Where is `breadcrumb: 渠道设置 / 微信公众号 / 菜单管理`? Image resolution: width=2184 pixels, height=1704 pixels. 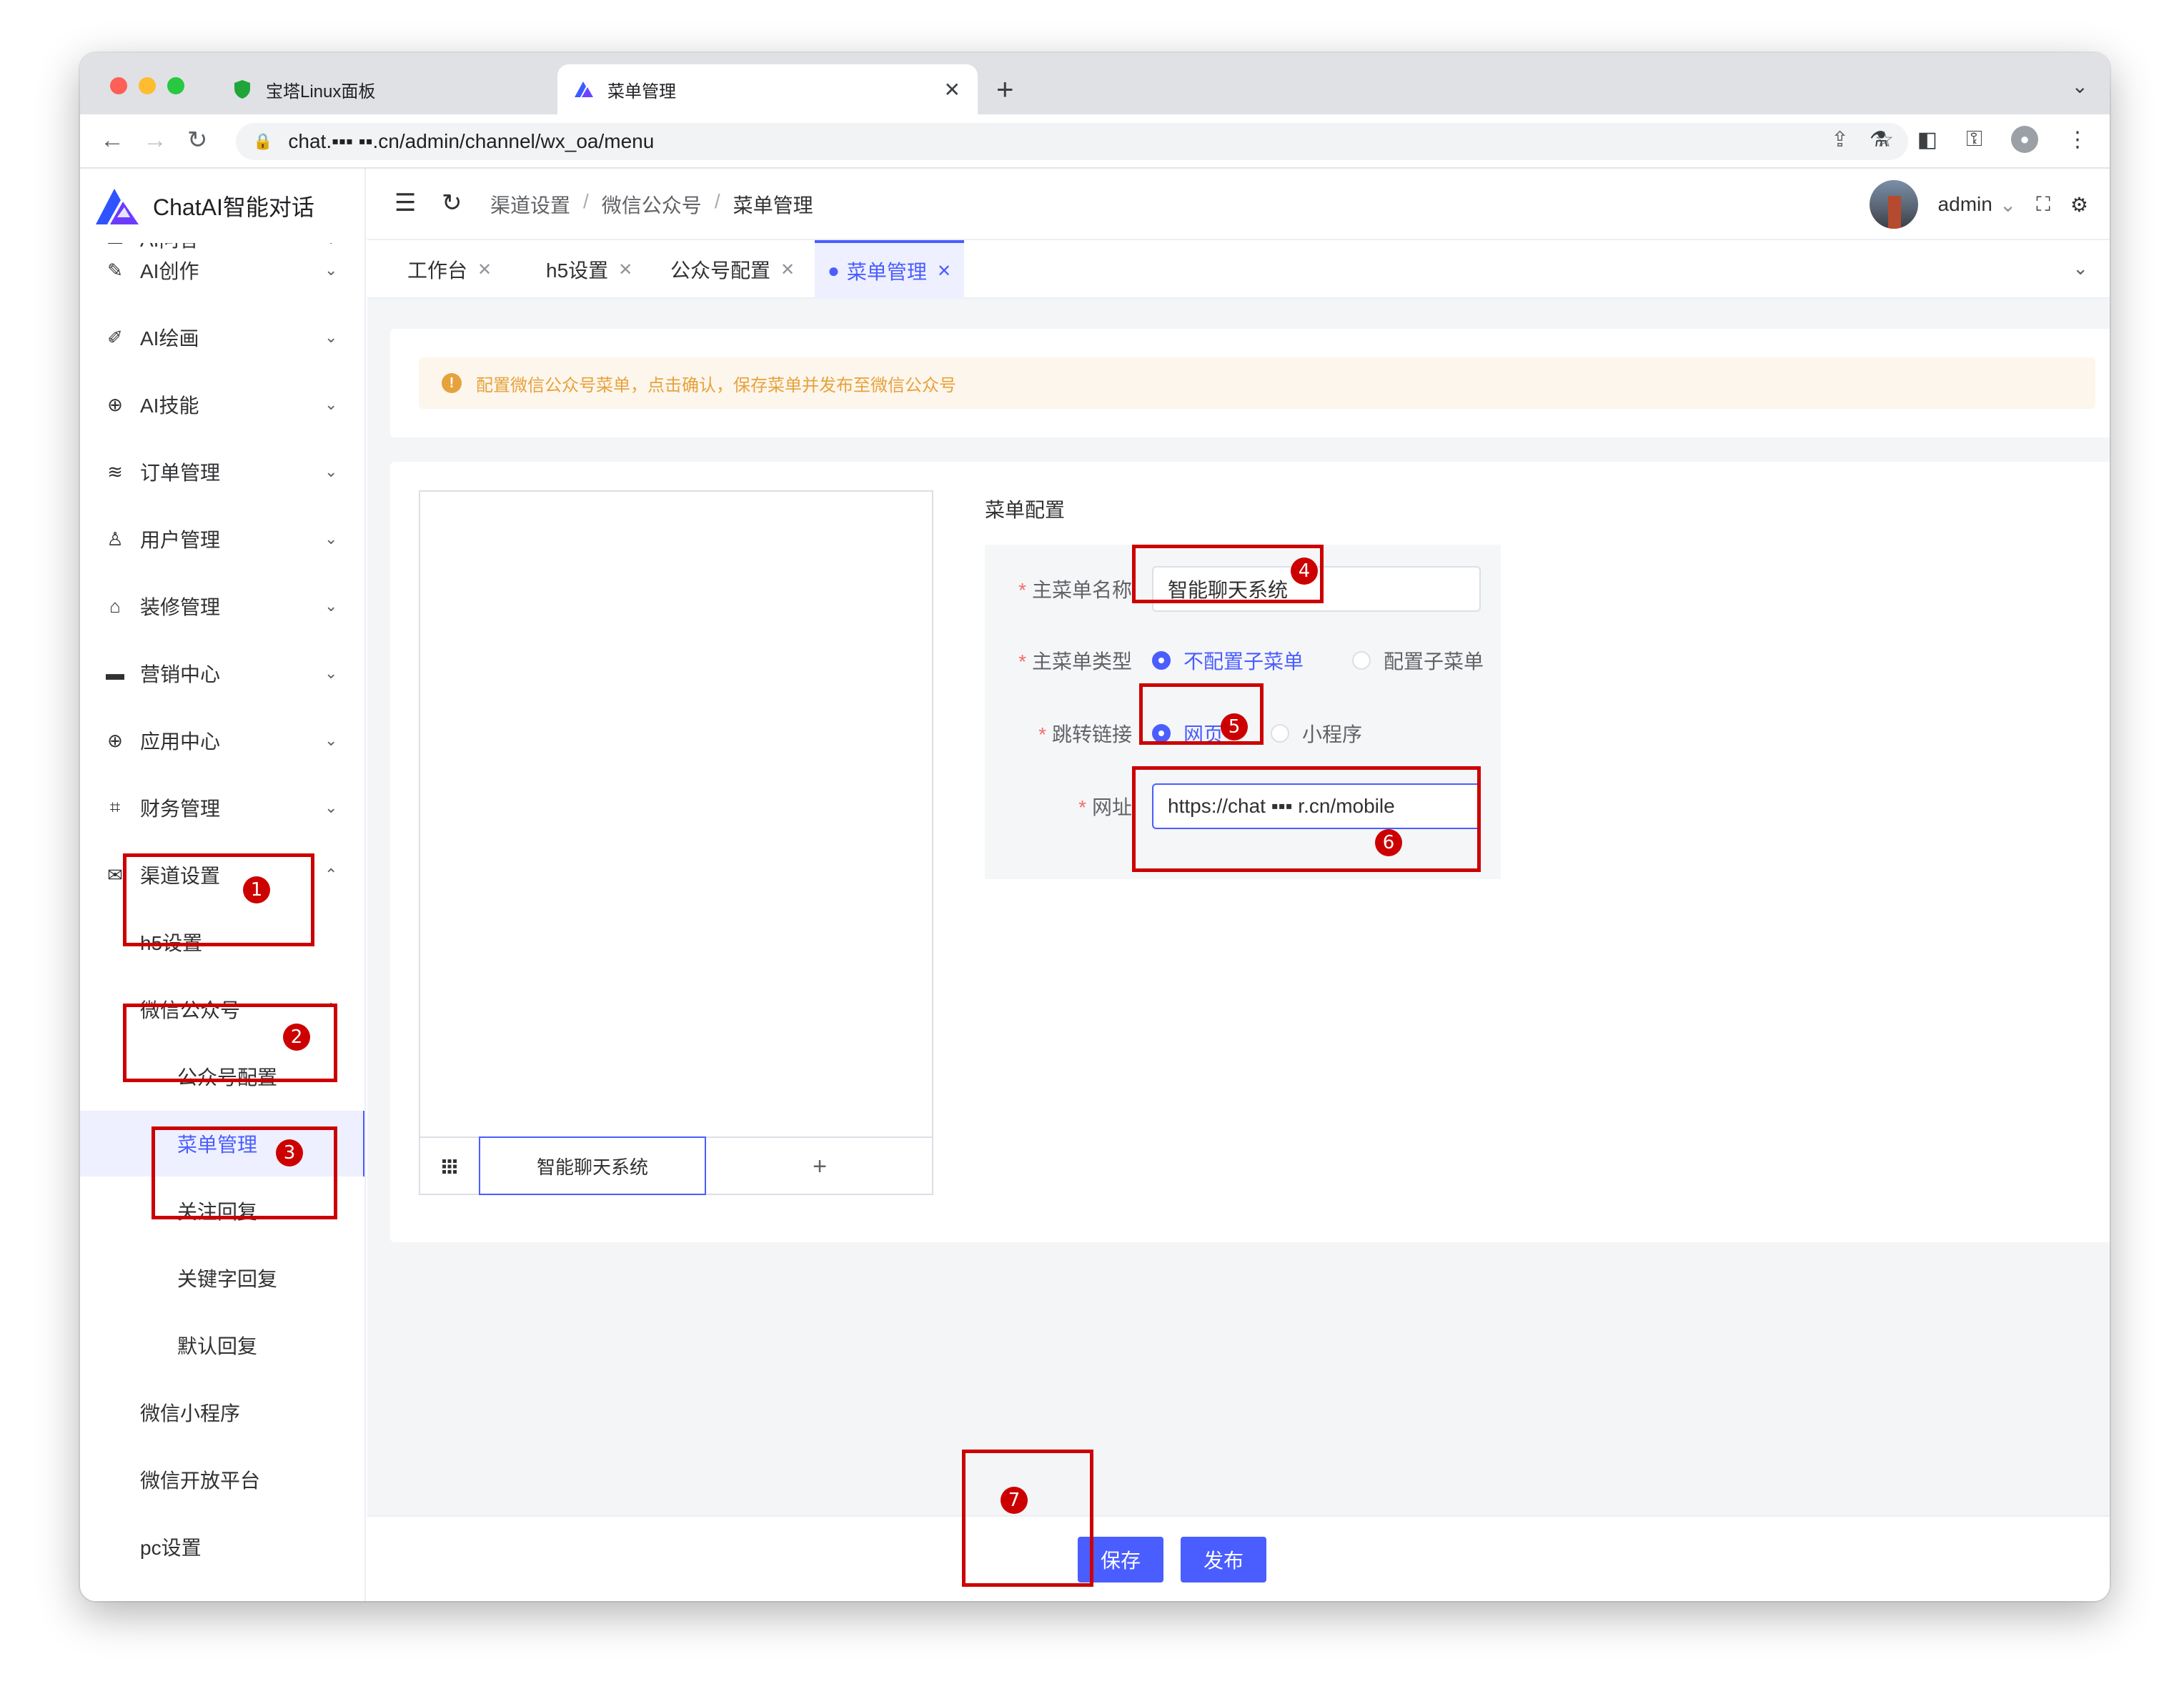
breadcrumb: 渠道设置 / 微信公众号 / 菜单管理 is located at coordinates (651, 204).